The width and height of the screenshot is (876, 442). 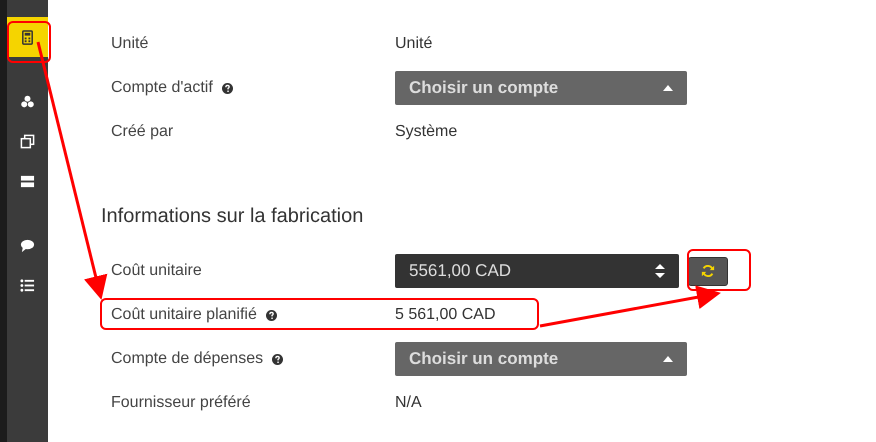 I want to click on field-label: Fournisseur préféré, so click(x=181, y=403).